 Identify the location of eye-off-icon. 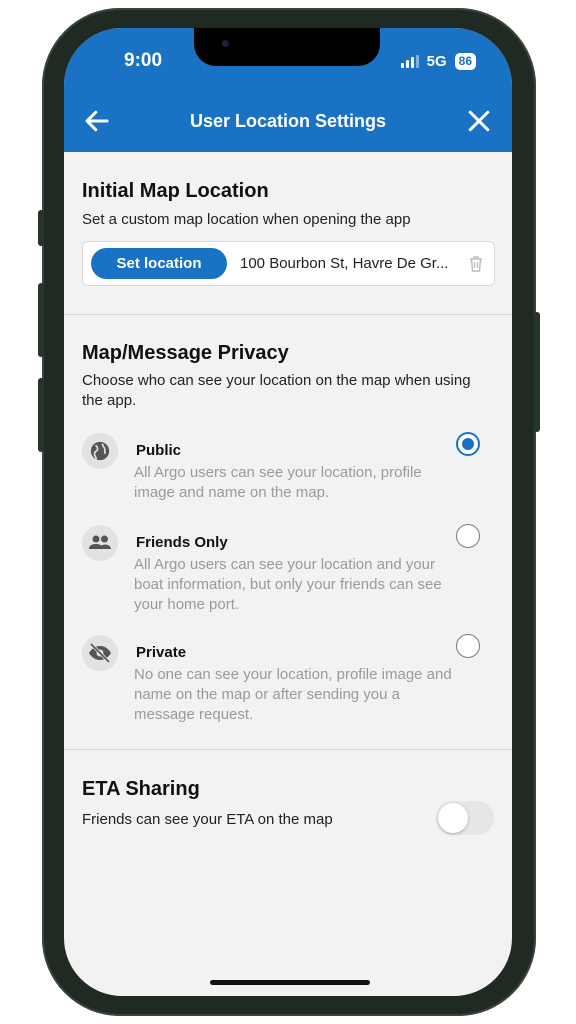
(100, 653).